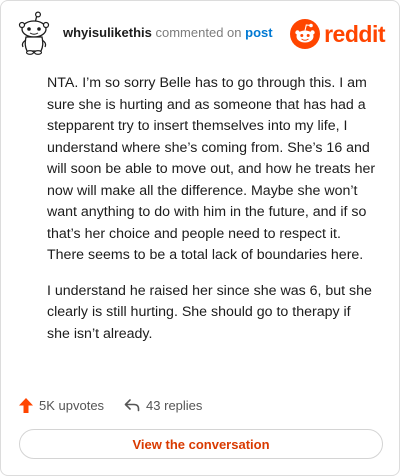 The height and width of the screenshot is (476, 400). Describe the element at coordinates (110, 405) in the screenshot. I see `comment-actions: 5K upvotes 43 replies` at that location.